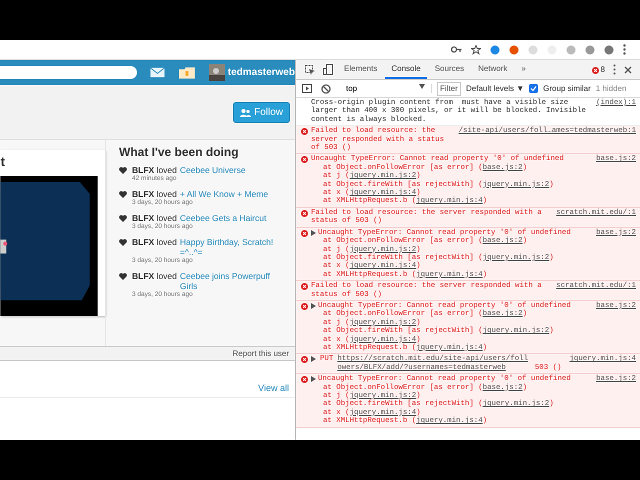 The width and height of the screenshot is (640, 480). Describe the element at coordinates (261, 72) in the screenshot. I see `username: tedmasterweb` at that location.